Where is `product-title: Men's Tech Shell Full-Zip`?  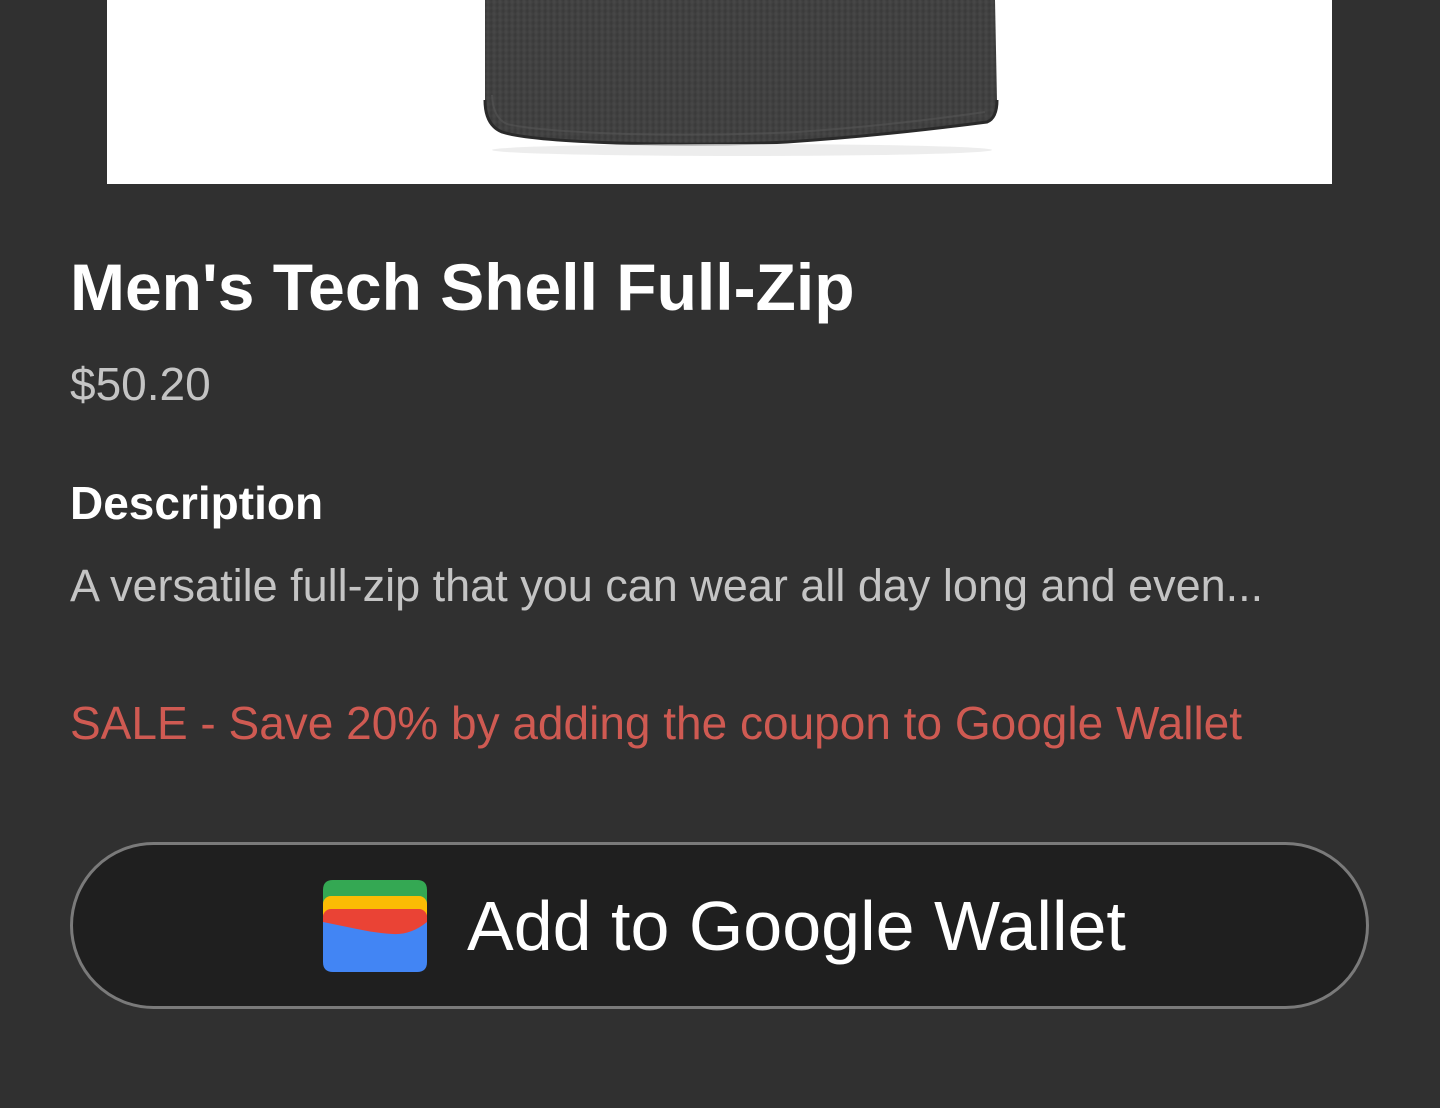
product-title: Men's Tech Shell Full-Zip is located at coordinates (462, 287).